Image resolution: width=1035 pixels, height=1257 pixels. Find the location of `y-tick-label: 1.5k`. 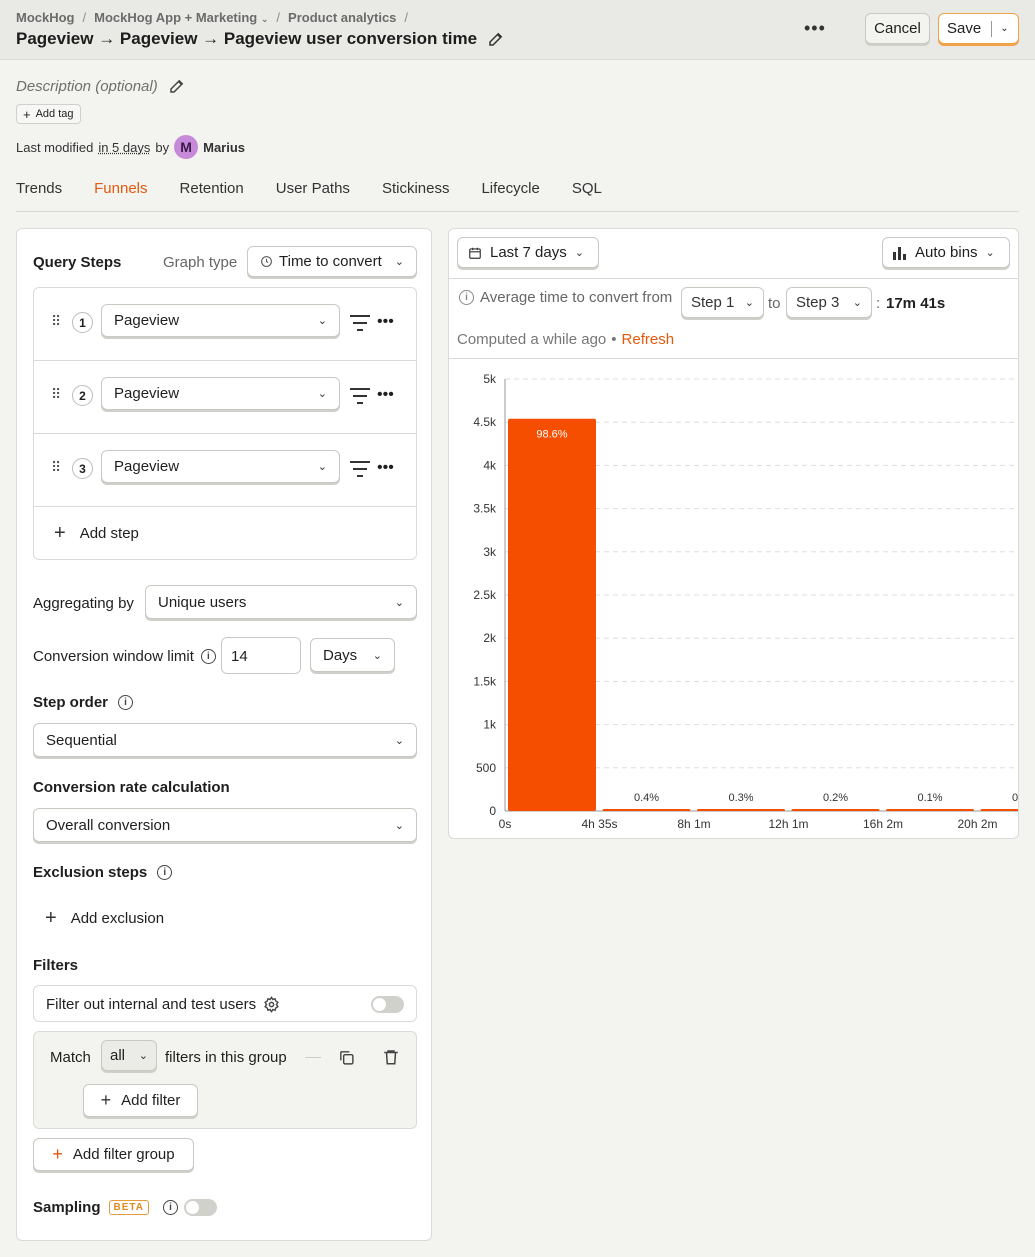

y-tick-label: 1.5k is located at coordinates (485, 681).